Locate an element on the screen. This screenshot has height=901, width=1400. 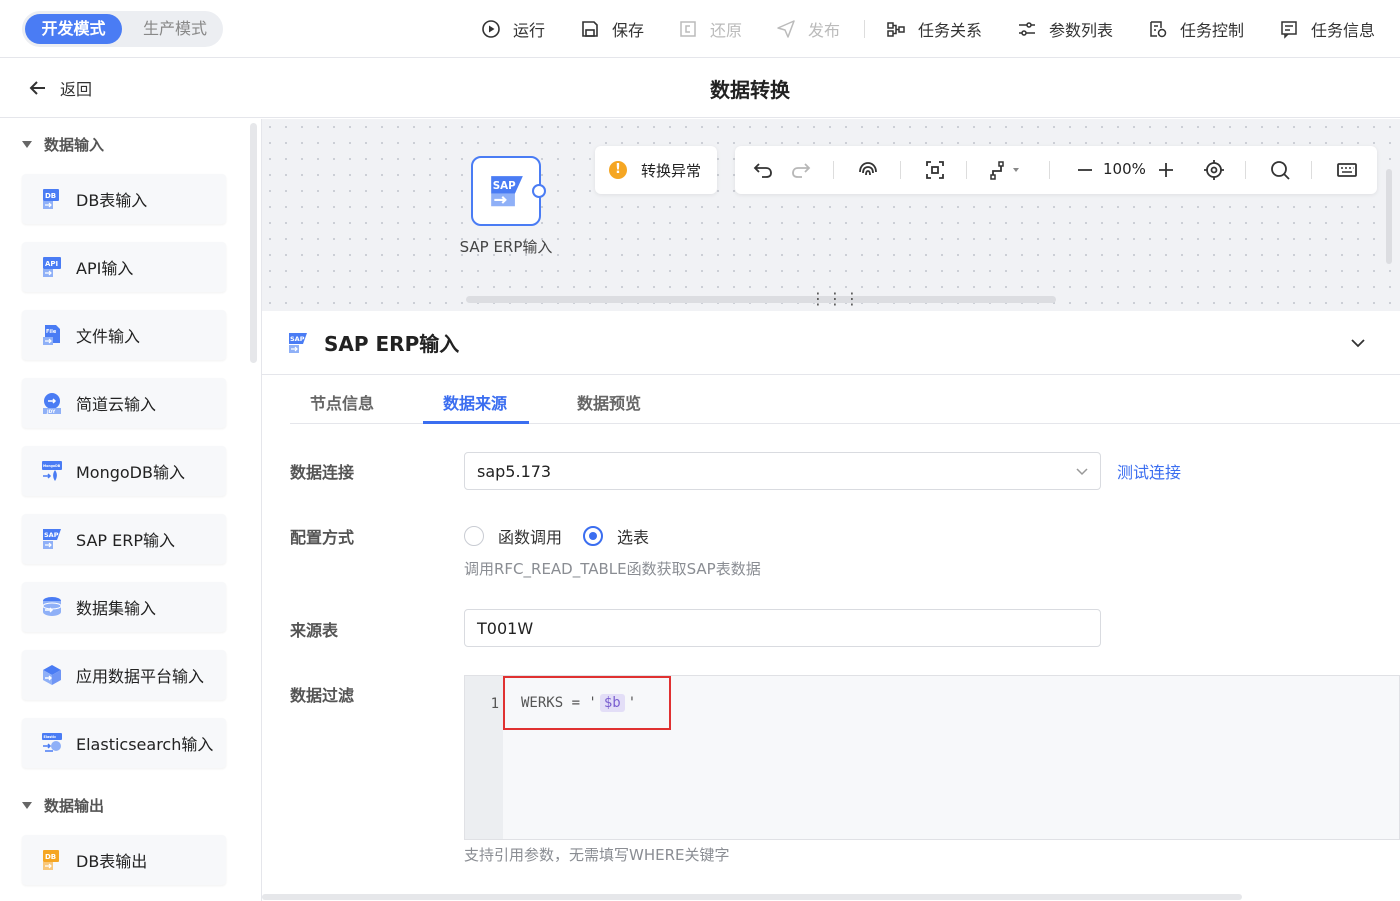
send-icon is located at coordinates (786, 29).